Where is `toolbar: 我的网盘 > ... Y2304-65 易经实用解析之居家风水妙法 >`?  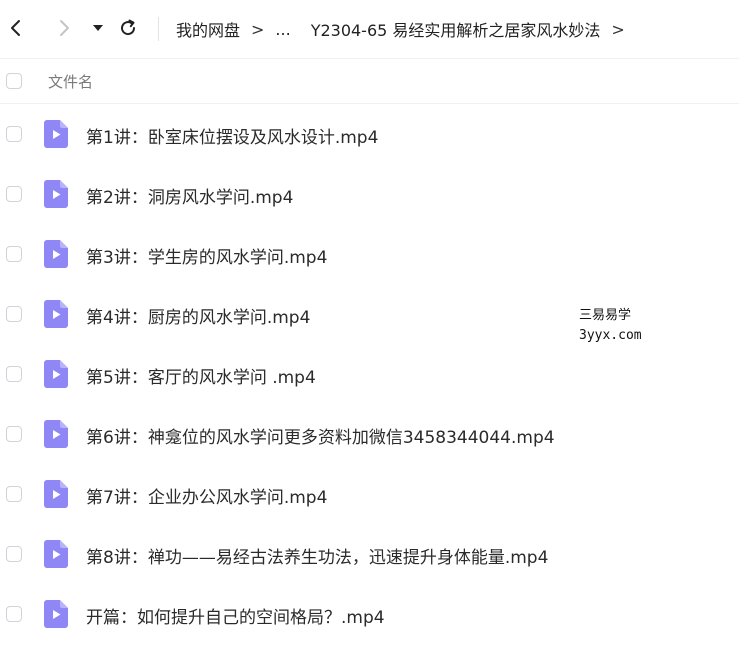 toolbar: 我的网盘 > ... Y2304-65 易经实用解析之居家风水妙法 > is located at coordinates (369, 29).